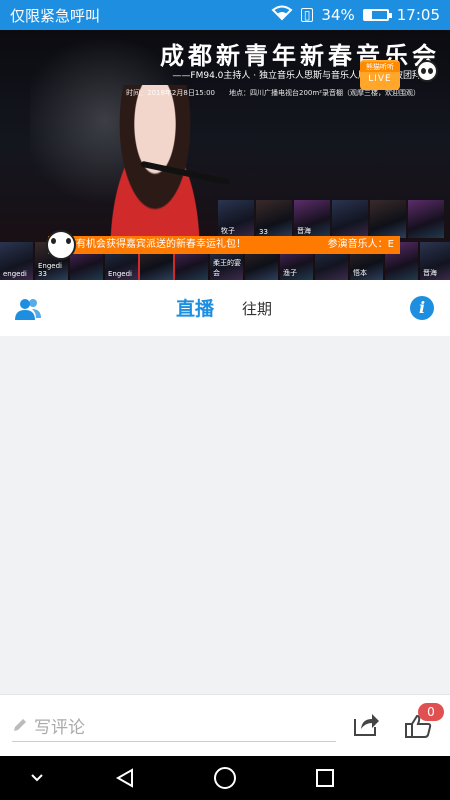 The width and height of the screenshot is (450, 800). Describe the element at coordinates (236, 219) in the screenshot. I see `performer-thumbnail: 牧子` at that location.